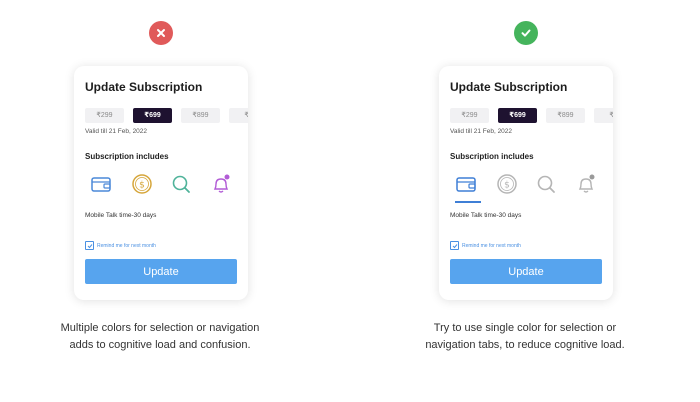  I want to click on caption-line: Try to use single color for selection or, so click(525, 328).